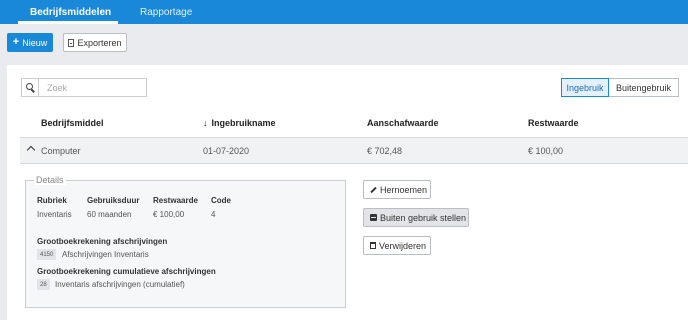 The width and height of the screenshot is (688, 320). Describe the element at coordinates (61, 151) in the screenshot. I see `cell-name: Computer` at that location.